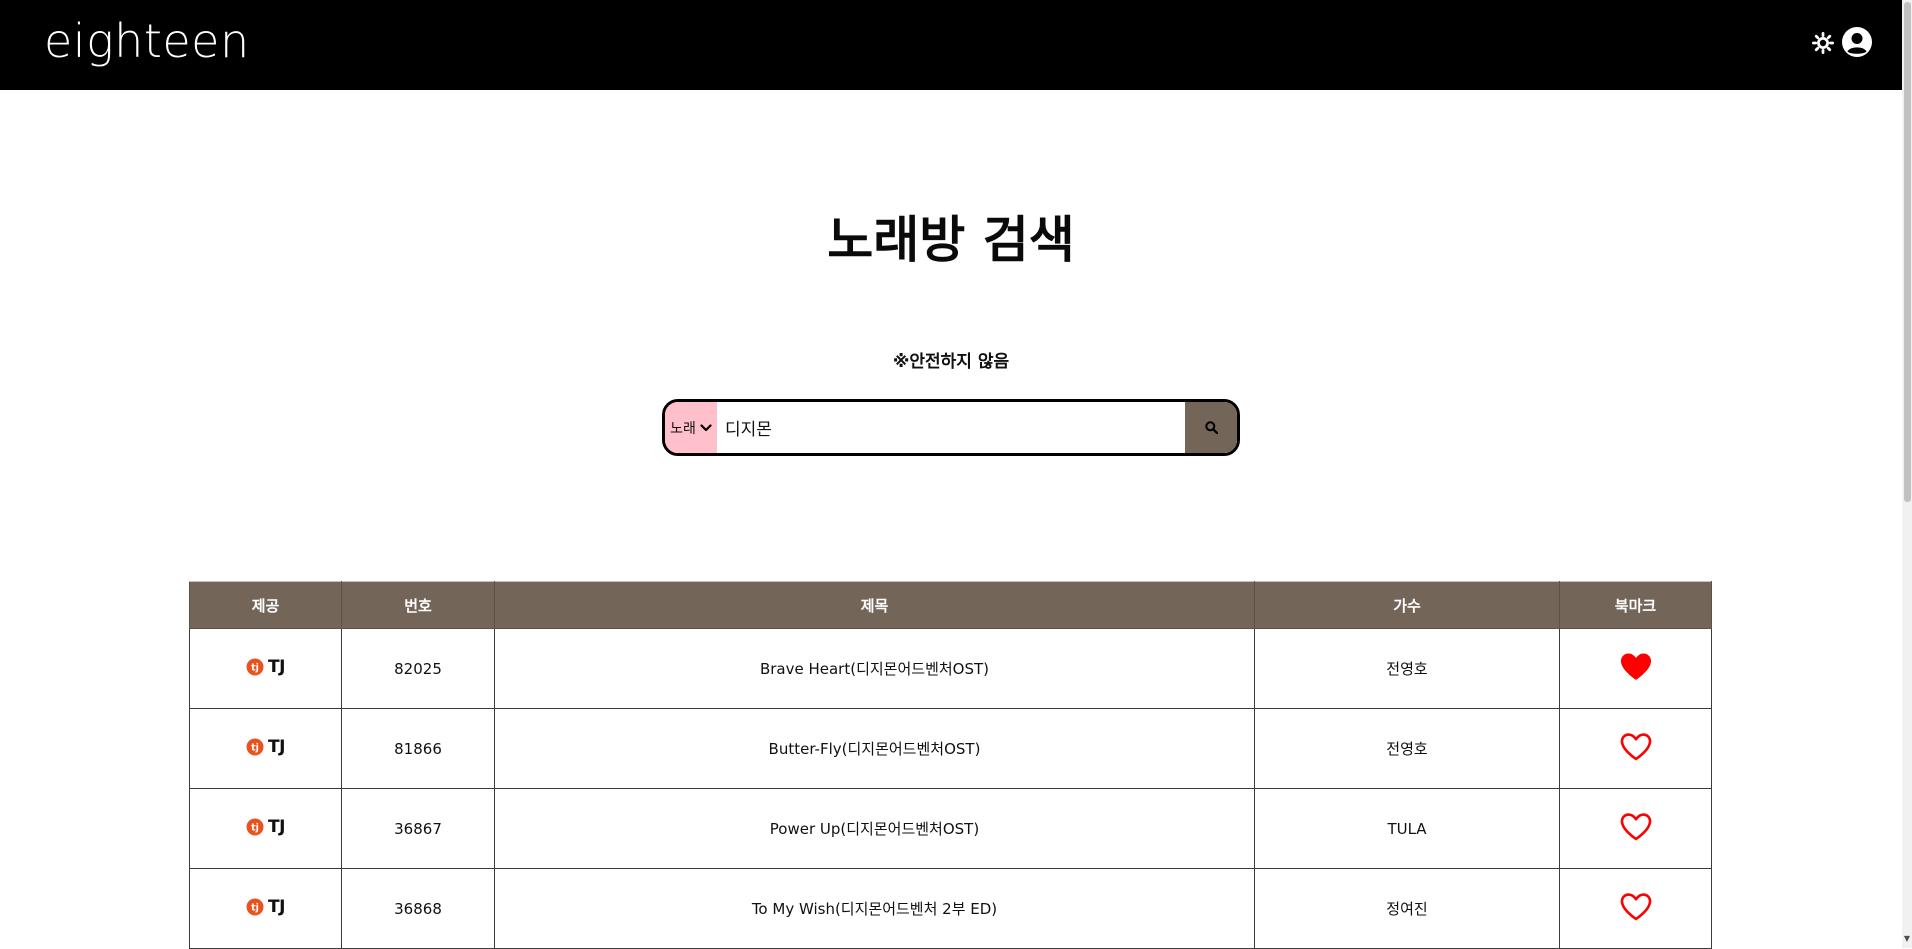 The width and height of the screenshot is (1912, 949). What do you see at coordinates (1407, 828) in the screenshot?
I see `song-artist: TULA` at bounding box center [1407, 828].